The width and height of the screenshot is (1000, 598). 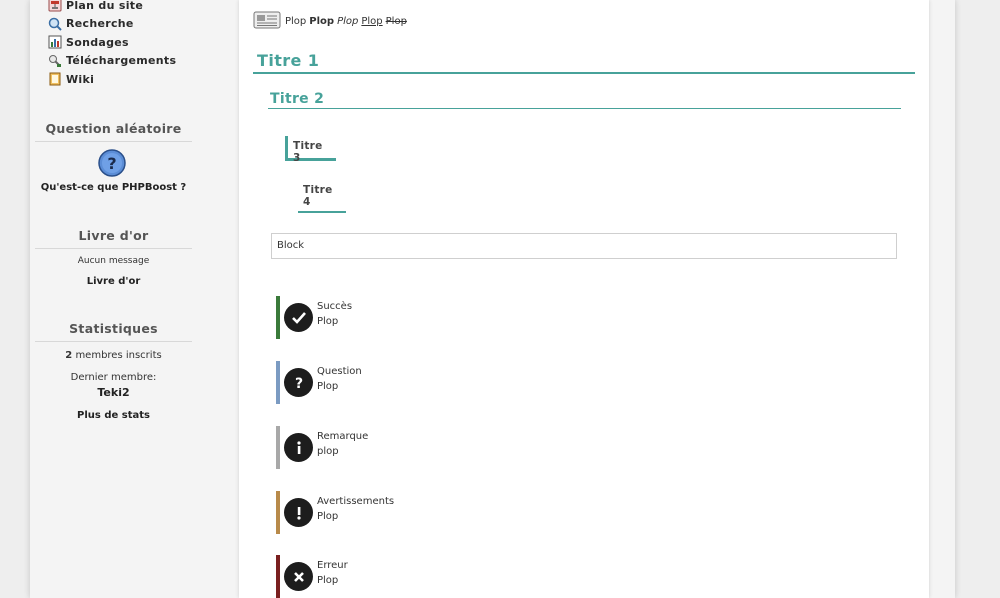 What do you see at coordinates (267, 21) in the screenshot?
I see `newspaper-icon` at bounding box center [267, 21].